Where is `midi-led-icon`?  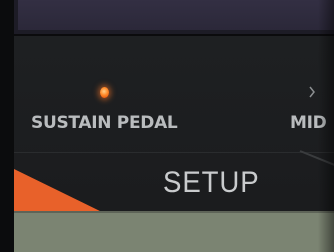
midi-led-icon is located at coordinates (312, 92).